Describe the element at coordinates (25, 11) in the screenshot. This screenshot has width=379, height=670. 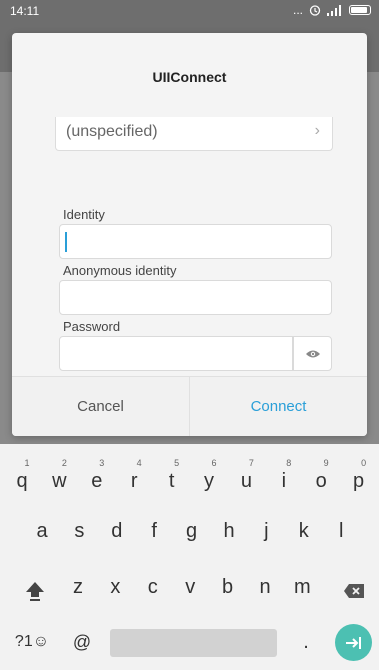
I see `status-time: 14:11` at that location.